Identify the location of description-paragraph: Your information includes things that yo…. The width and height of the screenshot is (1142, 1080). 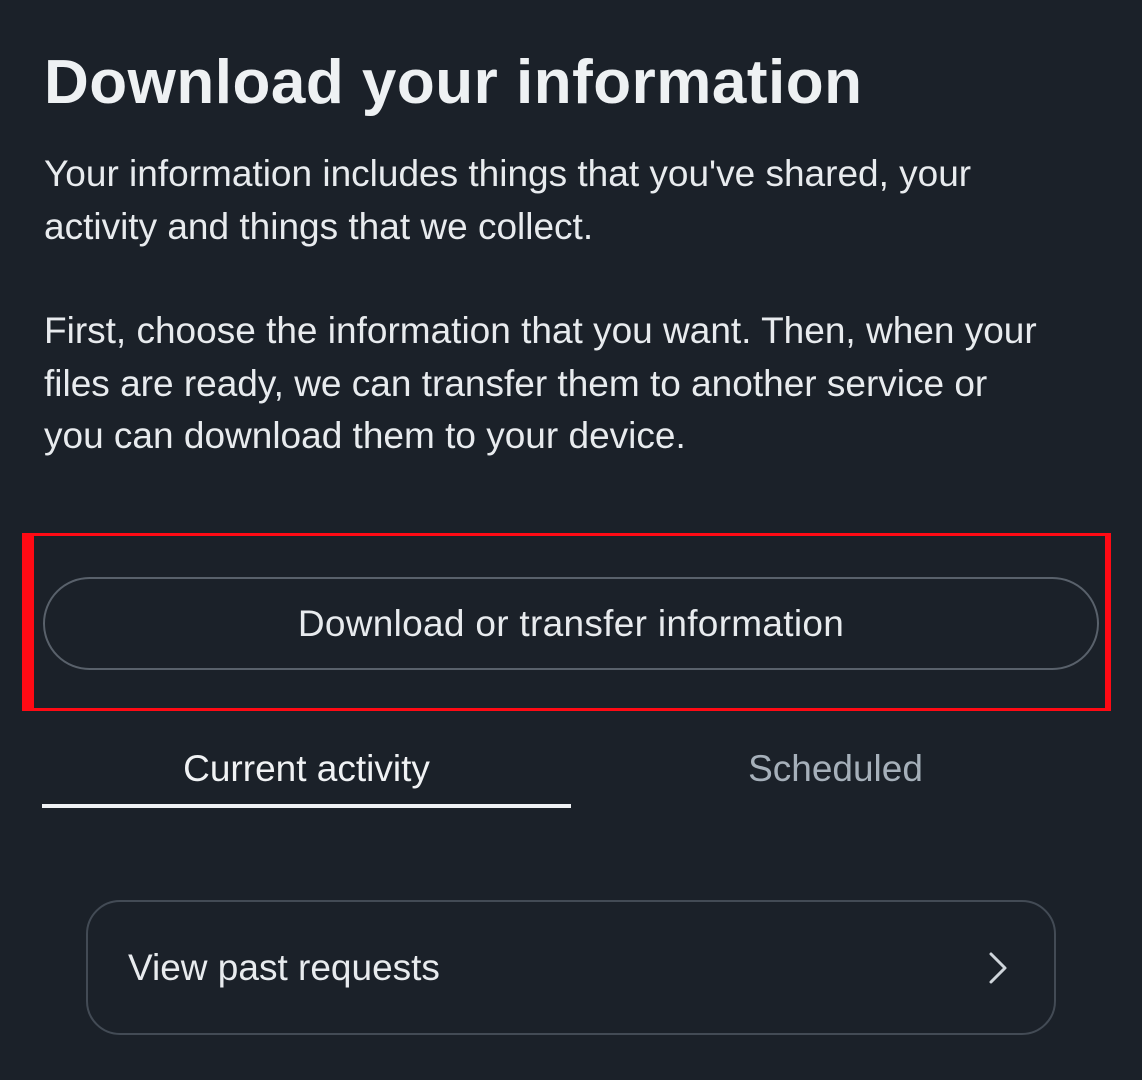
(508, 200).